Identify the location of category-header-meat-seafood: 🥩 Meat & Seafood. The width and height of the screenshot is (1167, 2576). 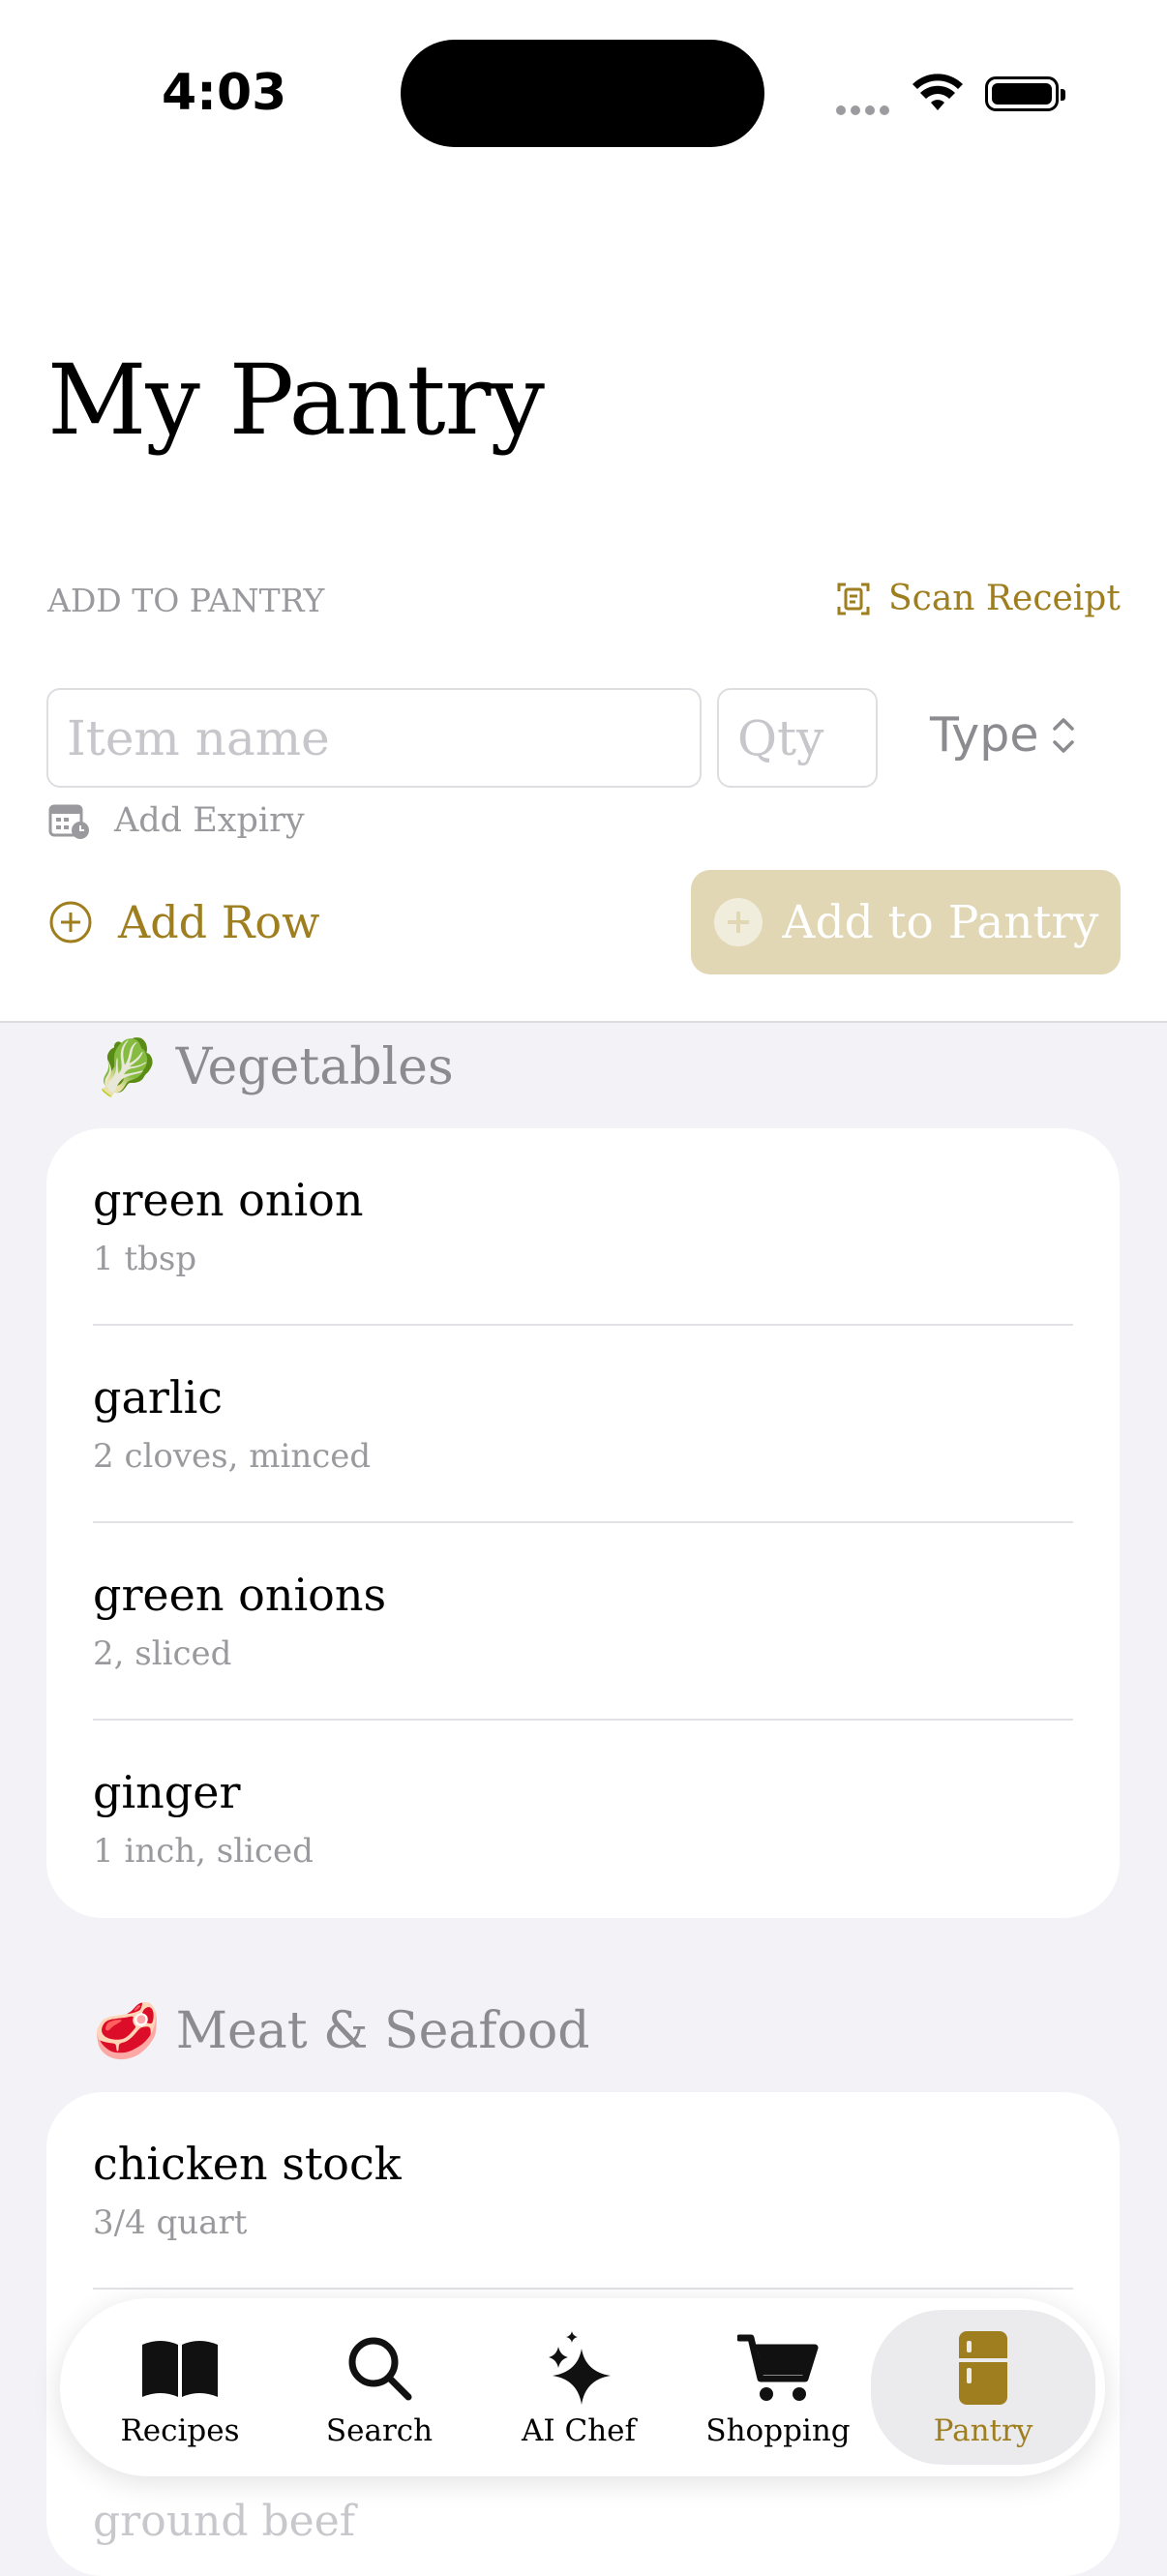
(341, 2031).